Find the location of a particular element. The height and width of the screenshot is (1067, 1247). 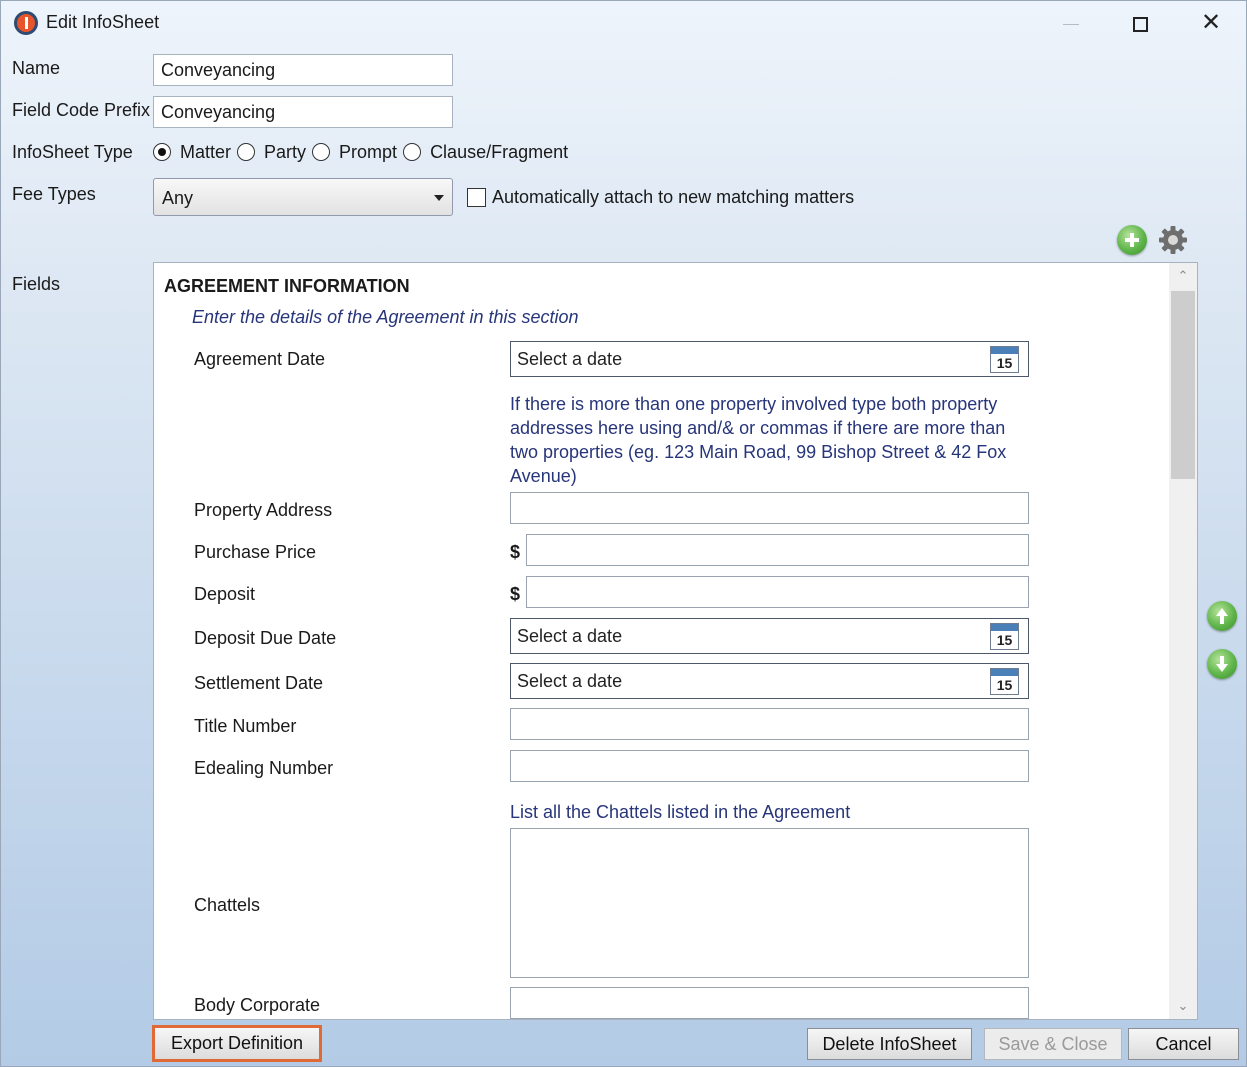

edealing-number-label: Edealing Number is located at coordinates (264, 768).